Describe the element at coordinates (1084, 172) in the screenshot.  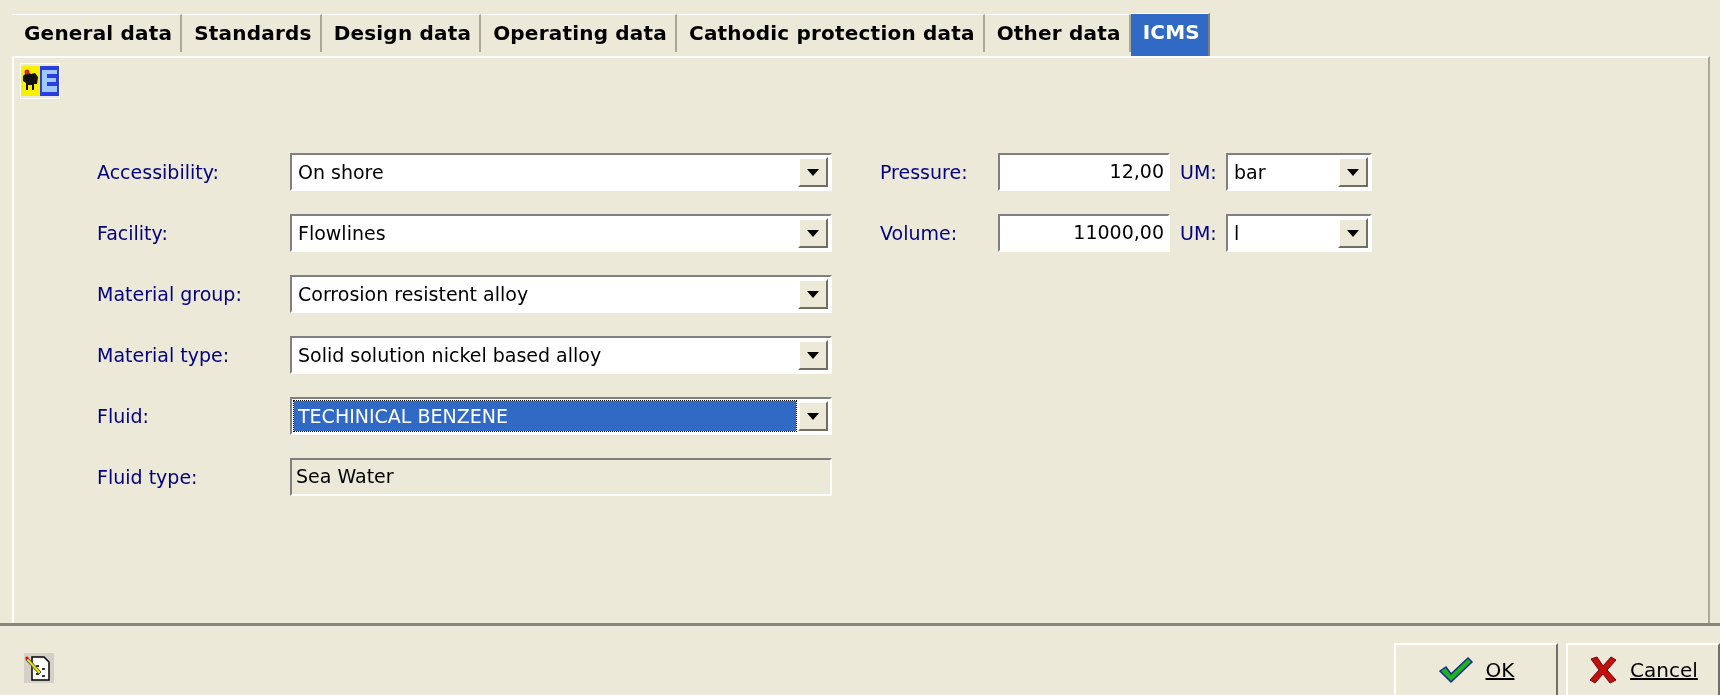
I see `input-field: 12,00` at that location.